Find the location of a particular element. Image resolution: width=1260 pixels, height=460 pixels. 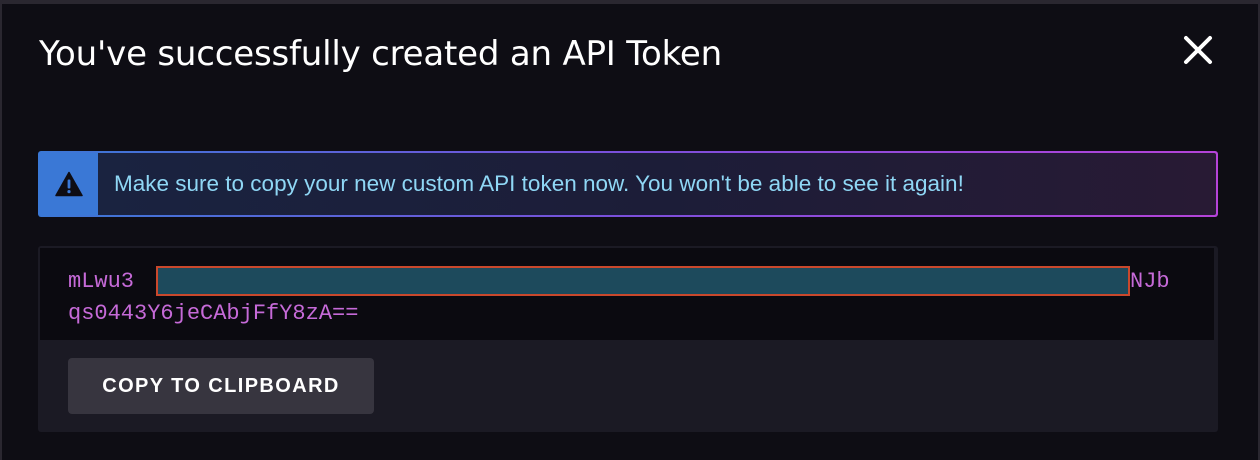

close-icon is located at coordinates (1198, 50).